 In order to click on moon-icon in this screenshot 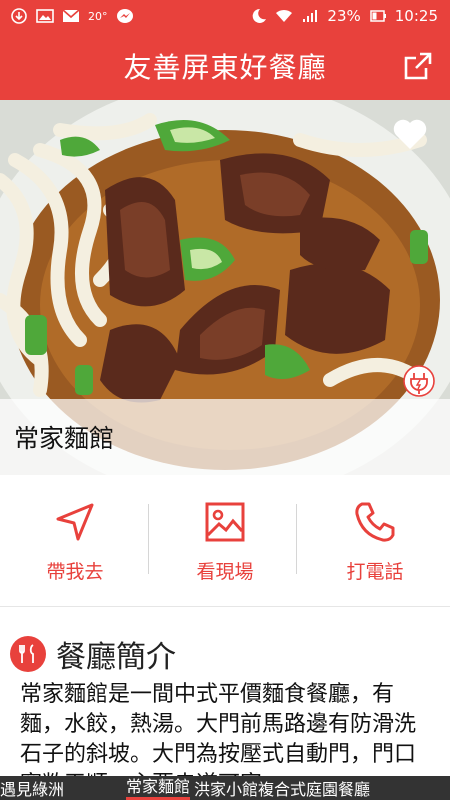, I will do `click(258, 16)`.